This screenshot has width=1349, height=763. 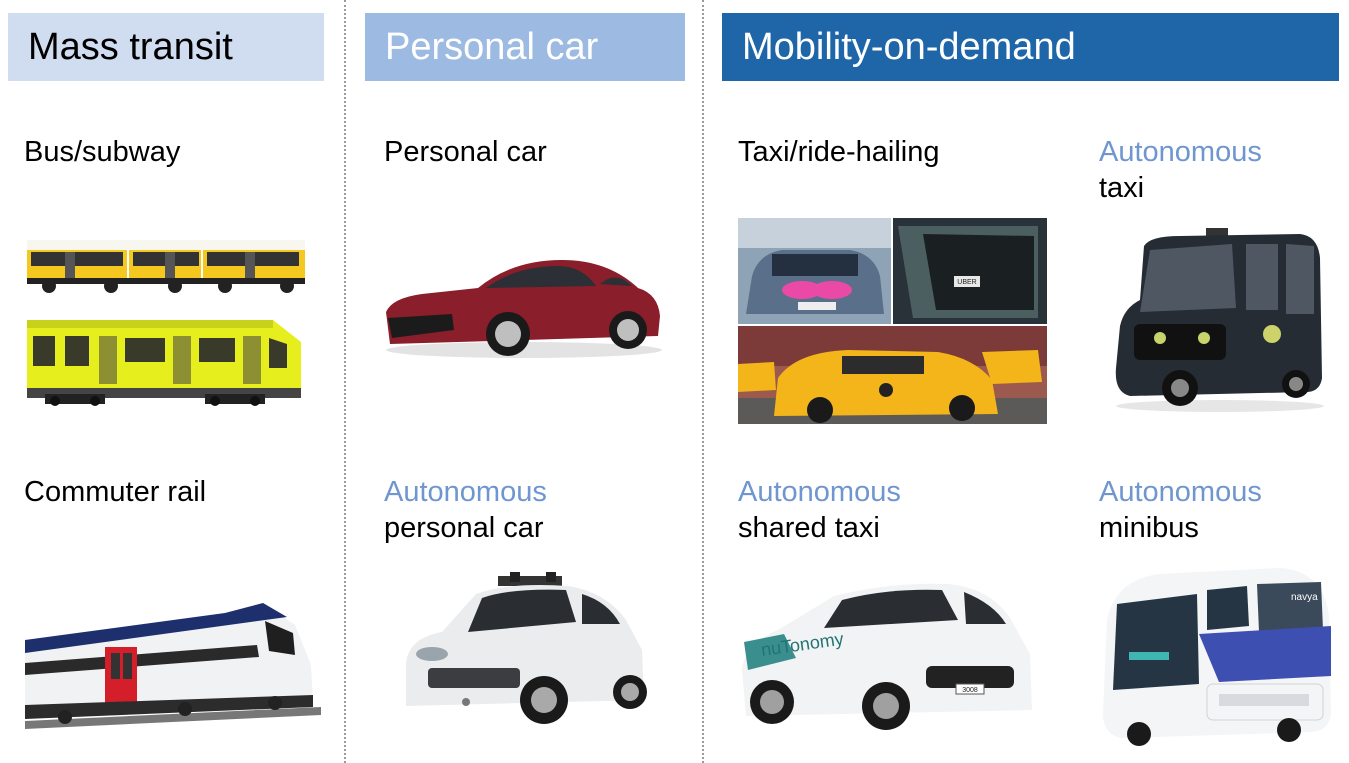 What do you see at coordinates (1149, 528) in the screenshot?
I see `label-rest: minibus` at bounding box center [1149, 528].